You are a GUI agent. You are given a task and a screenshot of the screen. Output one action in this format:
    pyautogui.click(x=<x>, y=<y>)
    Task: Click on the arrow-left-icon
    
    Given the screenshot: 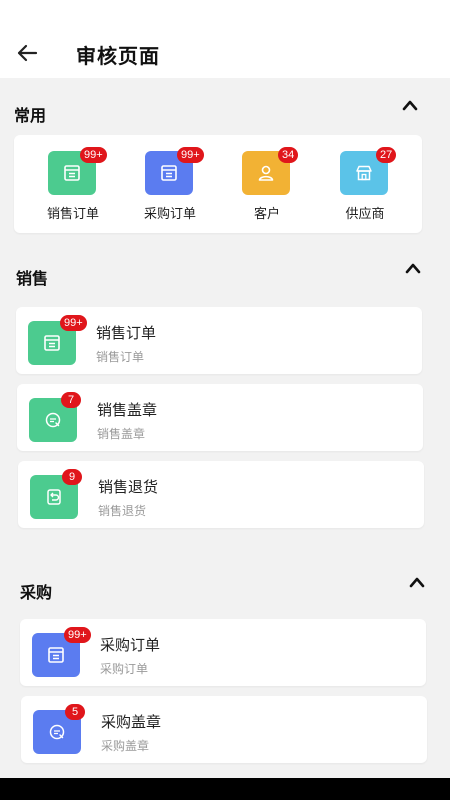 What is the action you would take?
    pyautogui.click(x=27, y=53)
    